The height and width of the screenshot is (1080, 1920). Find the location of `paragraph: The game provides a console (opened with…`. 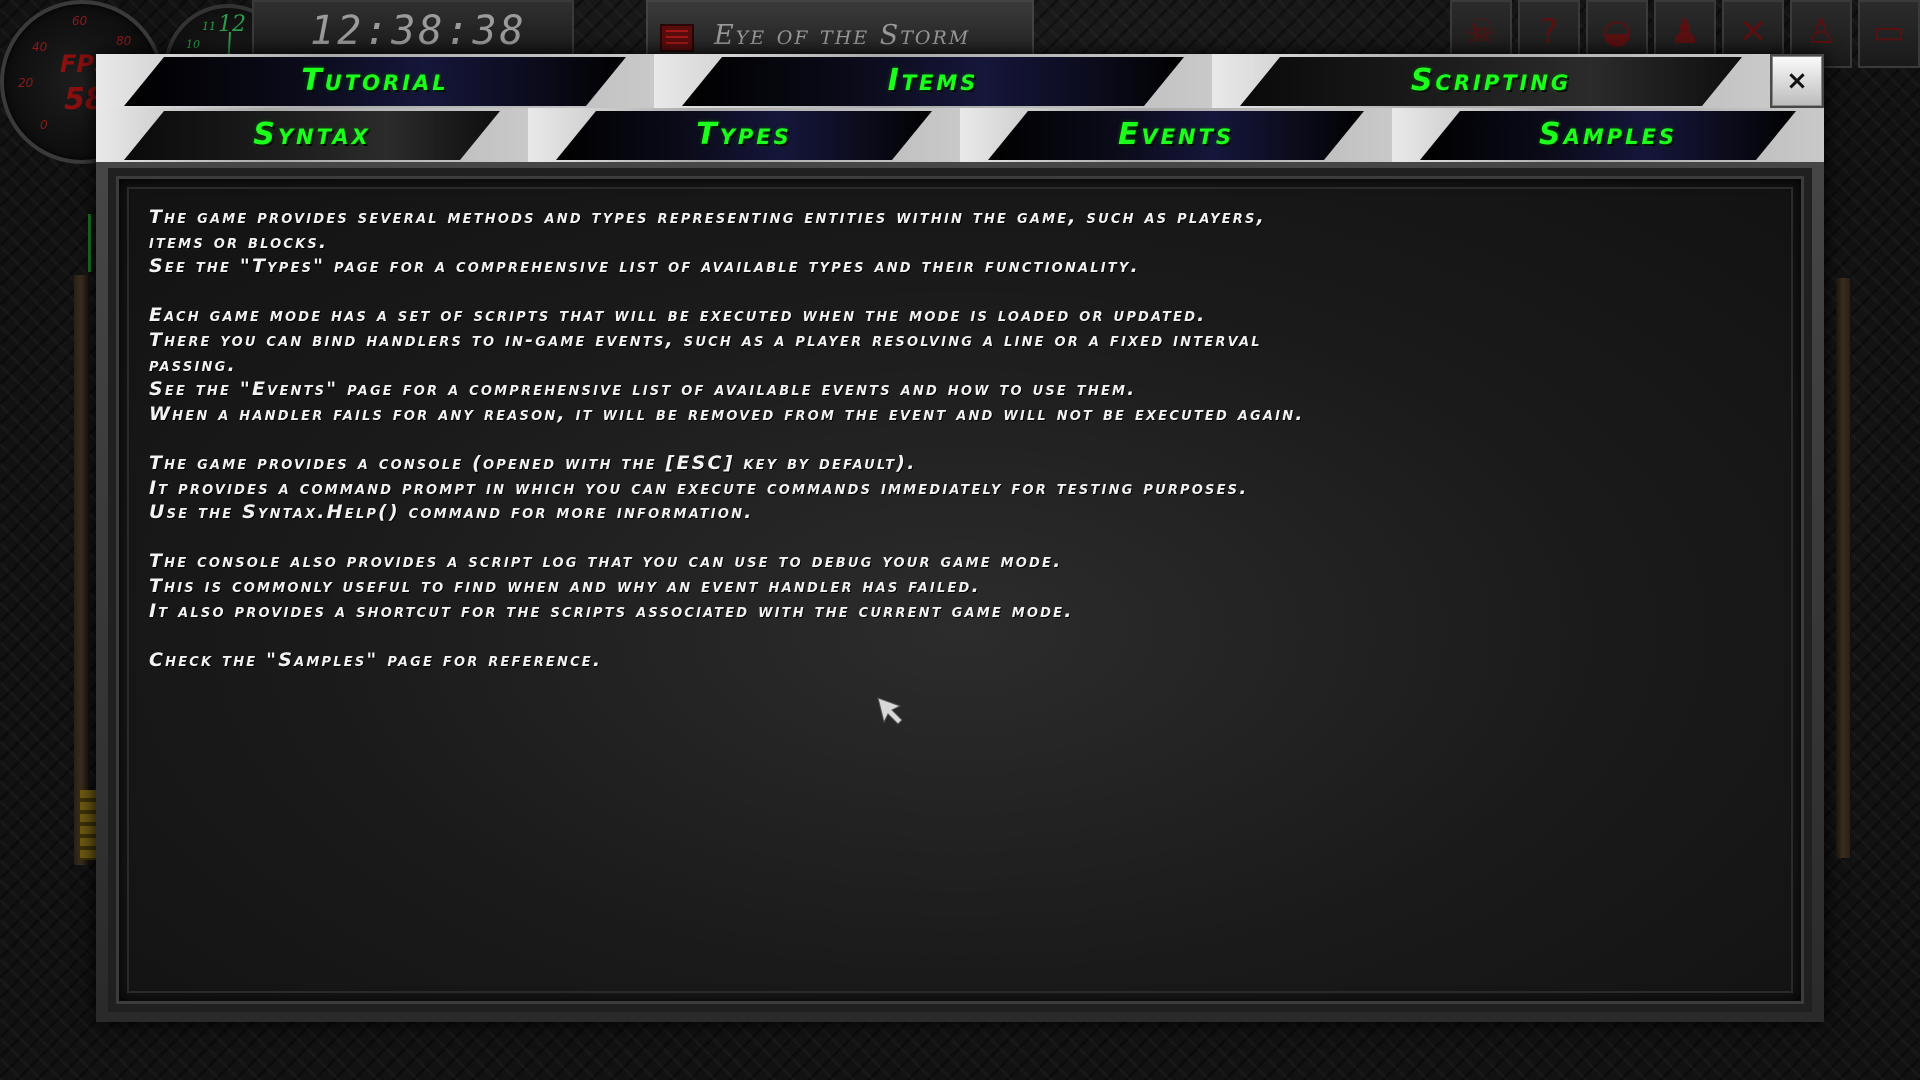

paragraph: The game provides a console (opened with… is located at coordinates (969, 488).